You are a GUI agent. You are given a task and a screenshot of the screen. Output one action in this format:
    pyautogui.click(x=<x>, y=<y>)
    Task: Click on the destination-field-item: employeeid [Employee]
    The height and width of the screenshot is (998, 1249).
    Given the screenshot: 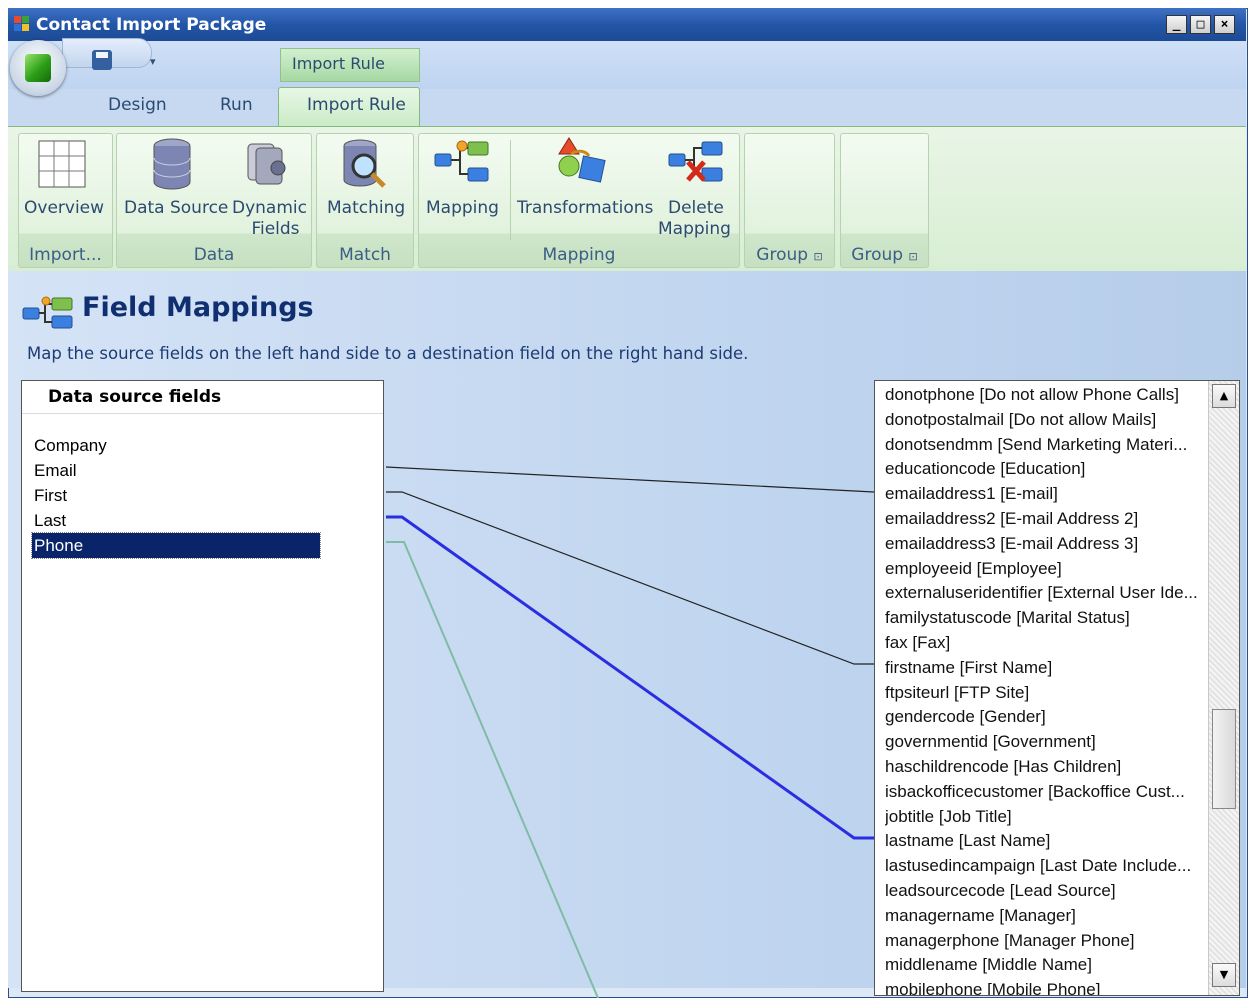 What is the action you would take?
    pyautogui.click(x=1046, y=569)
    